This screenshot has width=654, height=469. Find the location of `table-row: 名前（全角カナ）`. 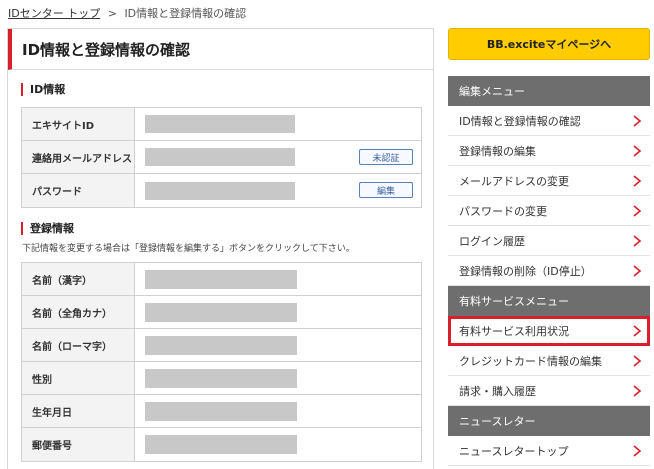

table-row: 名前（全角カナ） is located at coordinates (221, 312).